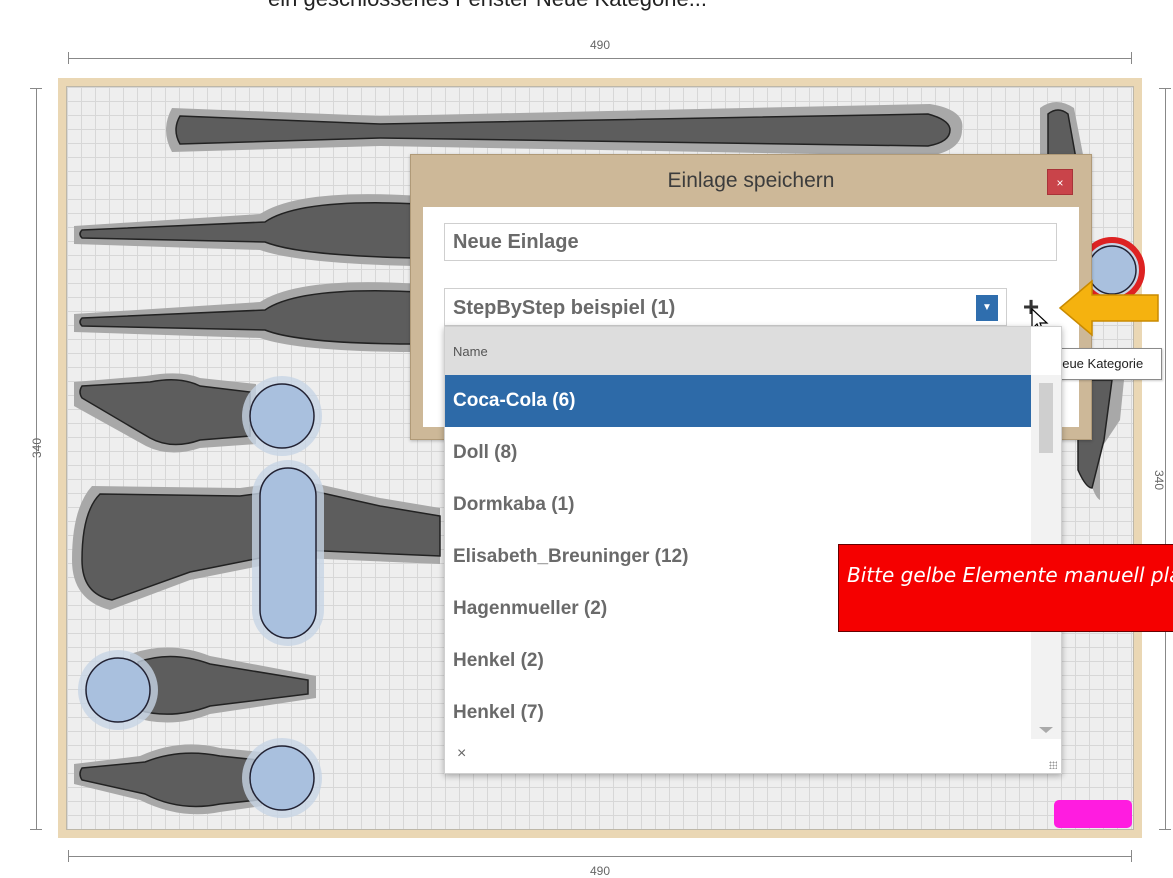 The image size is (1173, 878). Describe the element at coordinates (1010, 575) in the screenshot. I see `warning-text: Bitte gelbe Elemente manuell platzieren` at that location.